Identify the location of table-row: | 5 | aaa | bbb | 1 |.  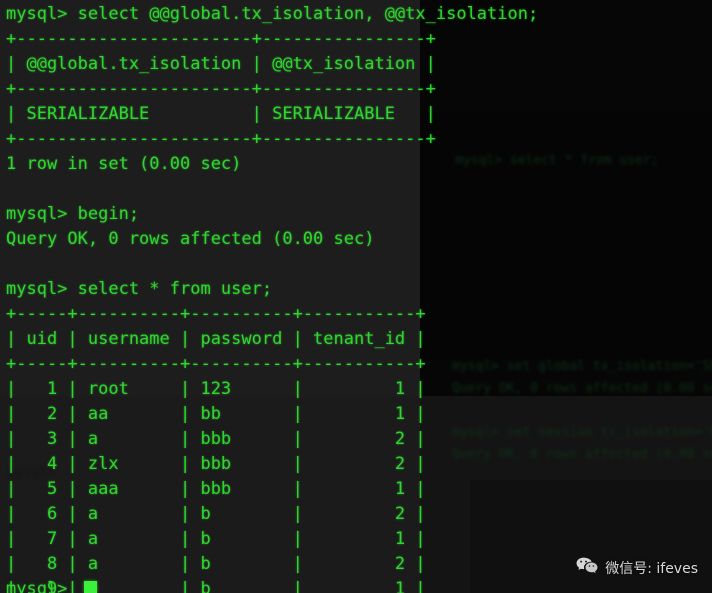
(216, 489).